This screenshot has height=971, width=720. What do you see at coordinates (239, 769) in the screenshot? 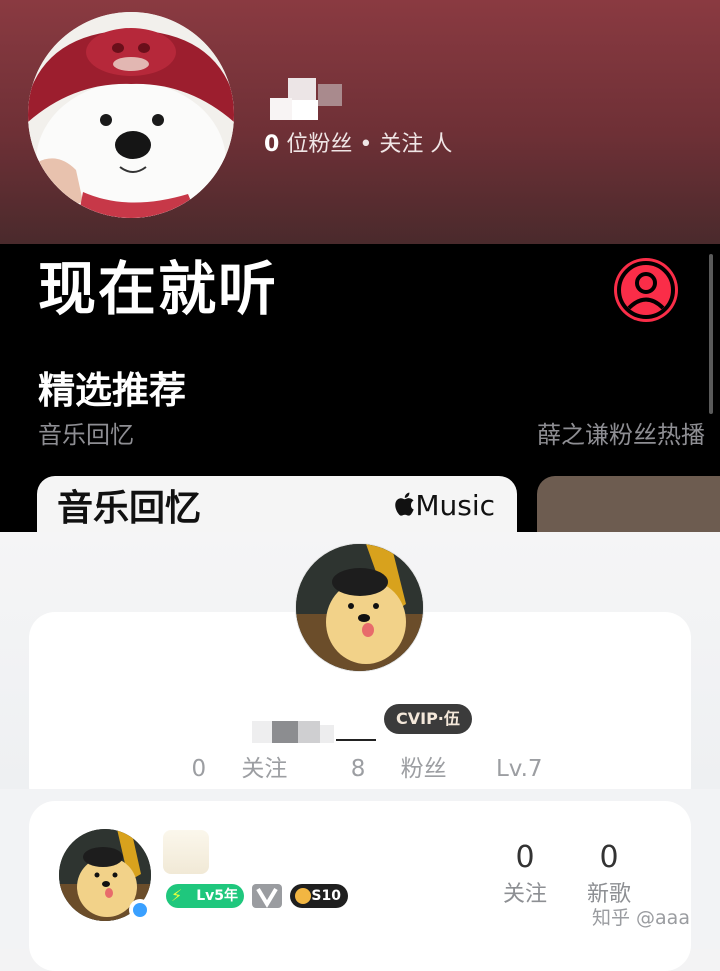
I see `following-stat: 0 关注` at bounding box center [239, 769].